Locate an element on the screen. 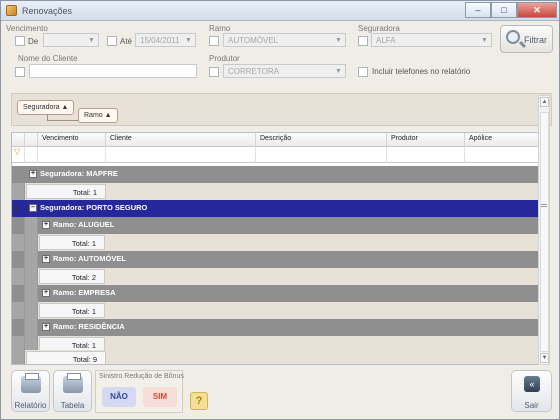 The image size is (560, 420). grid-scrollbar: ▲ ▼ is located at coordinates (544, 230).